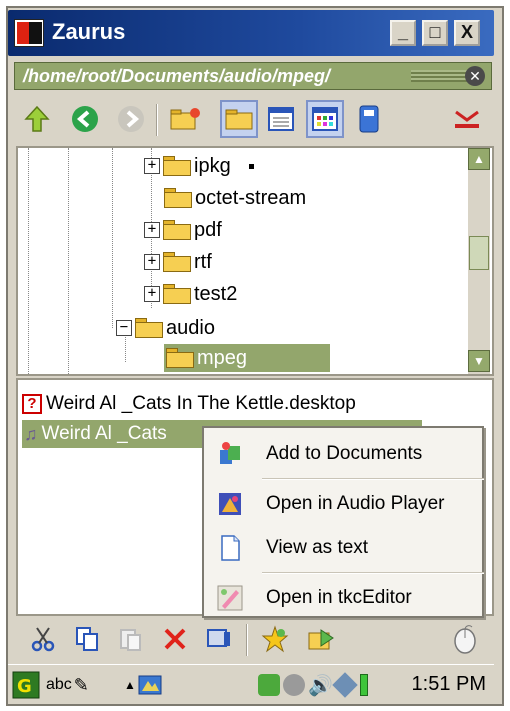 The image size is (510, 711). I want to click on start-menu-icon: G, so click(26, 685).